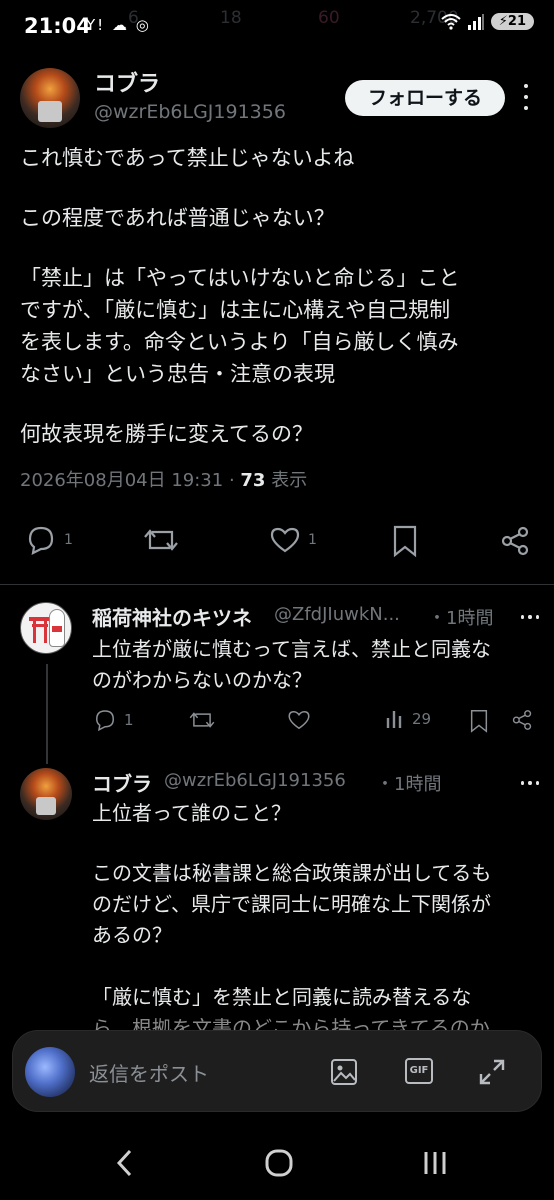  I want to click on tweet-line: を表します。命令というより「自ら厳しく慎み, so click(239, 342).